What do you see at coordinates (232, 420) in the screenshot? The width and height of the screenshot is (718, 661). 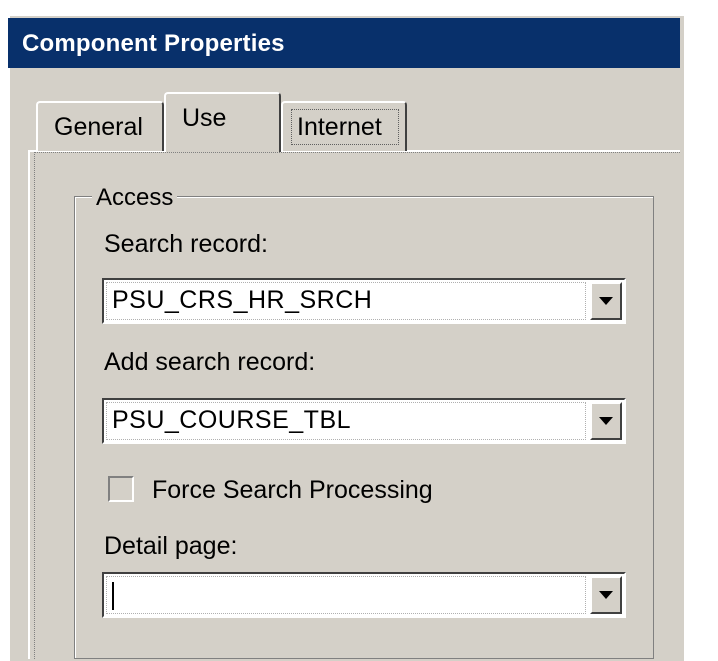 I see `add-search-record-value: PSU_COURSE_TBL` at bounding box center [232, 420].